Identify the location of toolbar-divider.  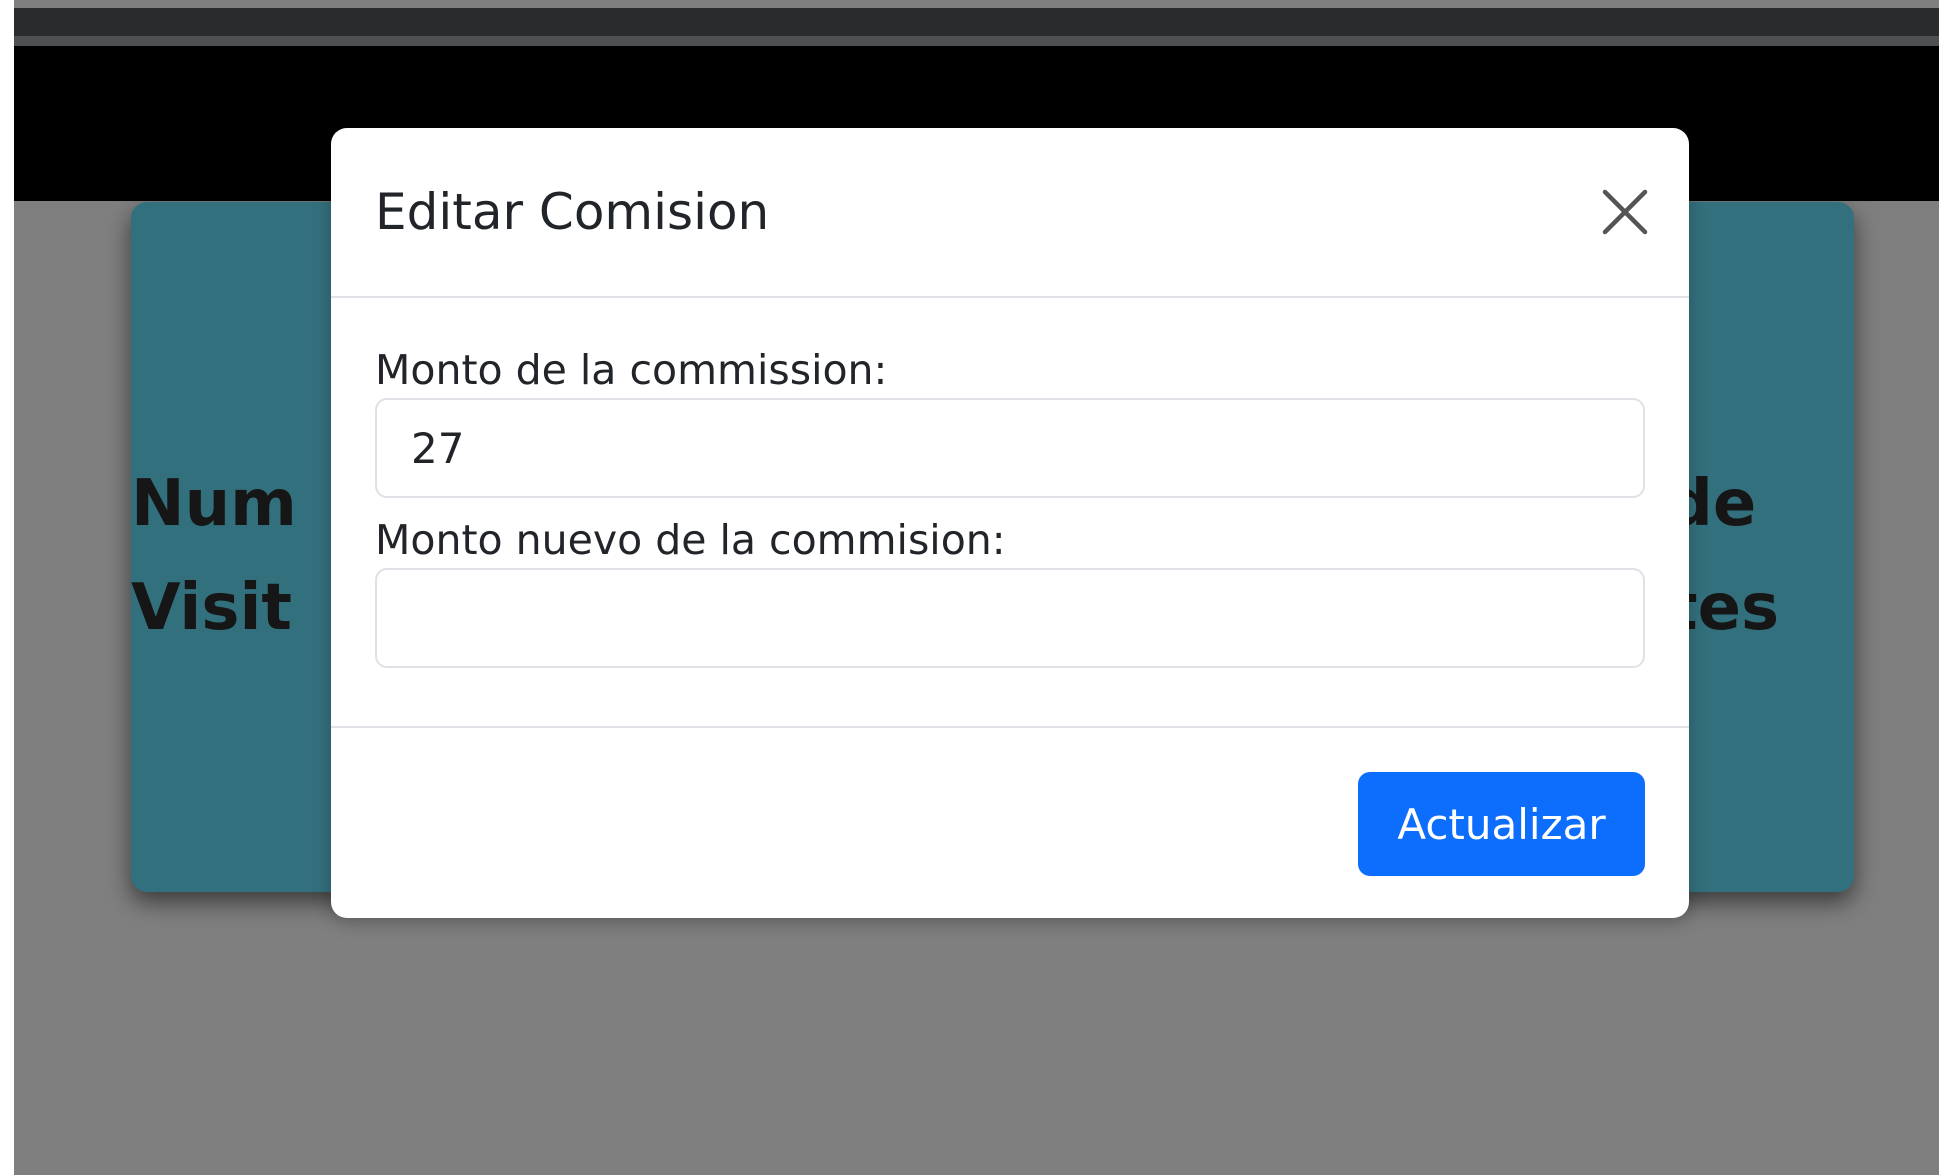
(976, 41).